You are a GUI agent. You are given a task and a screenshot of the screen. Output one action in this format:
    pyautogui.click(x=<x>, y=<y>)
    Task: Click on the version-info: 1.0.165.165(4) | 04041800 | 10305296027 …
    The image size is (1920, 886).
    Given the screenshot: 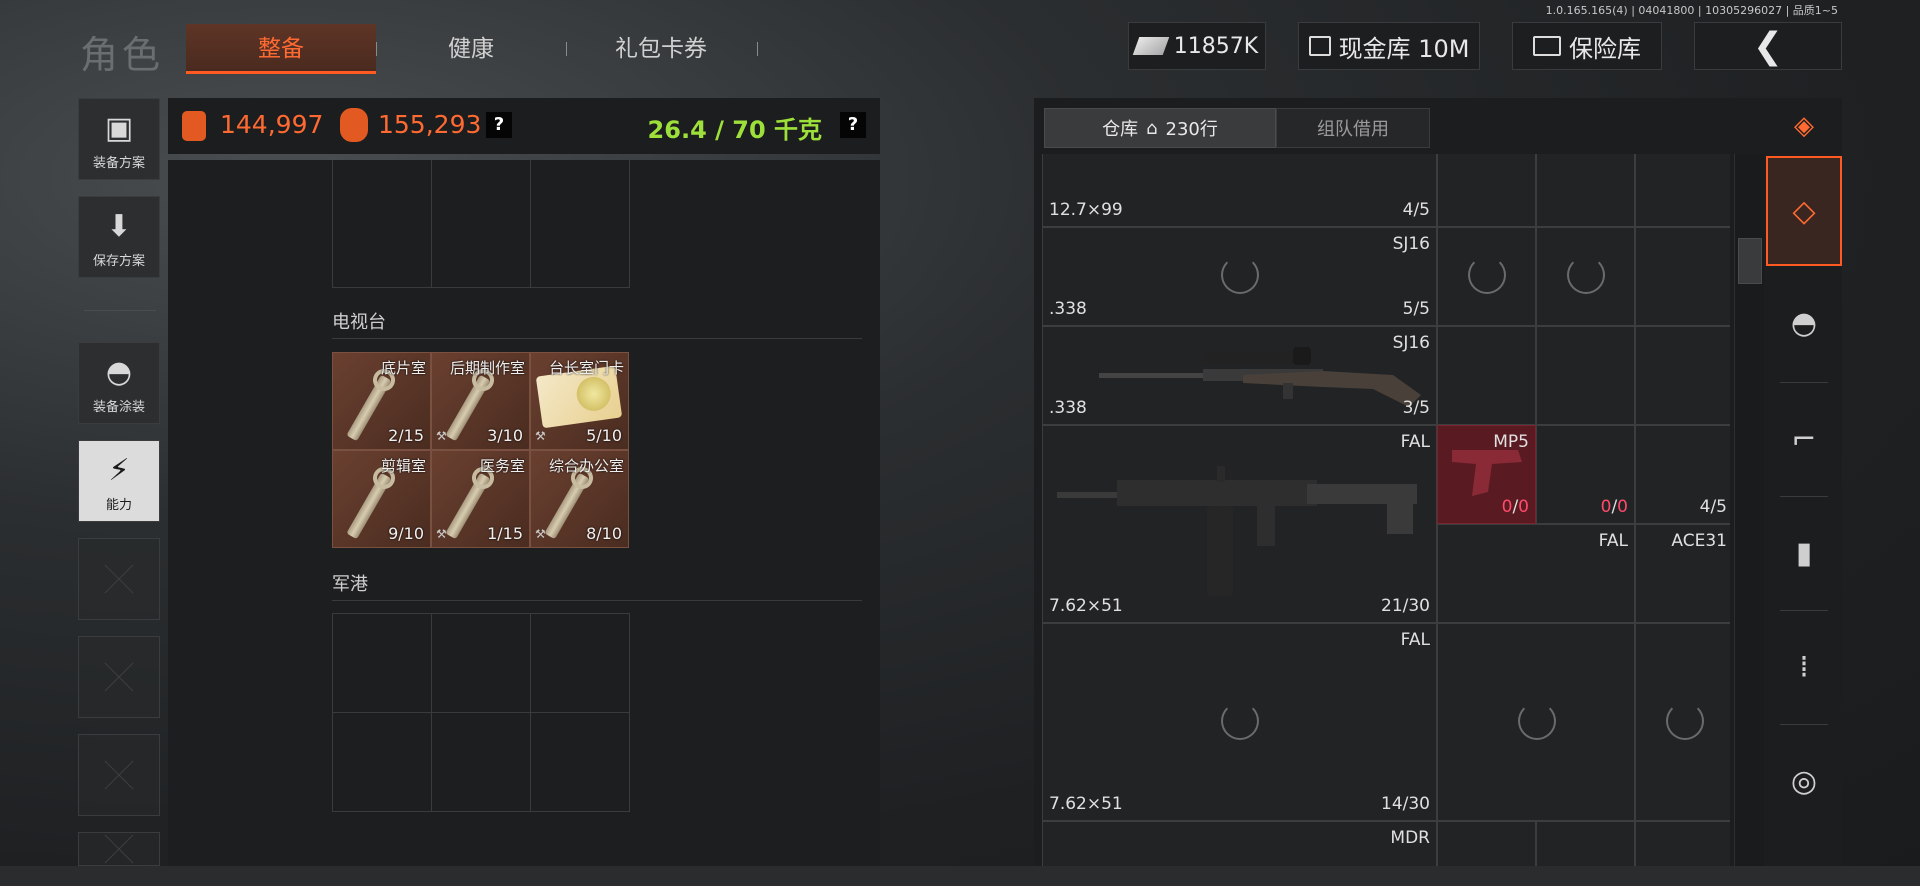 What is the action you would take?
    pyautogui.click(x=1691, y=10)
    